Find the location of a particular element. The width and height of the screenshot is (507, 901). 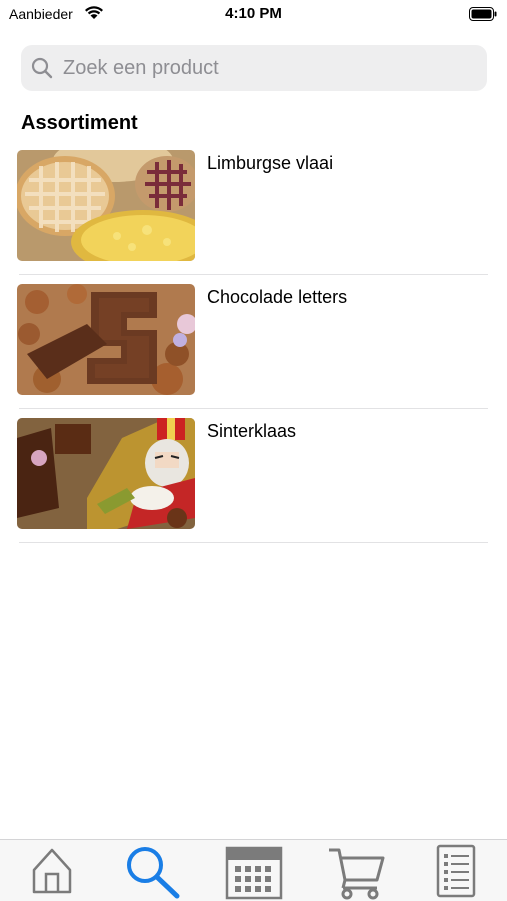

tab-orders is located at coordinates (456, 872).